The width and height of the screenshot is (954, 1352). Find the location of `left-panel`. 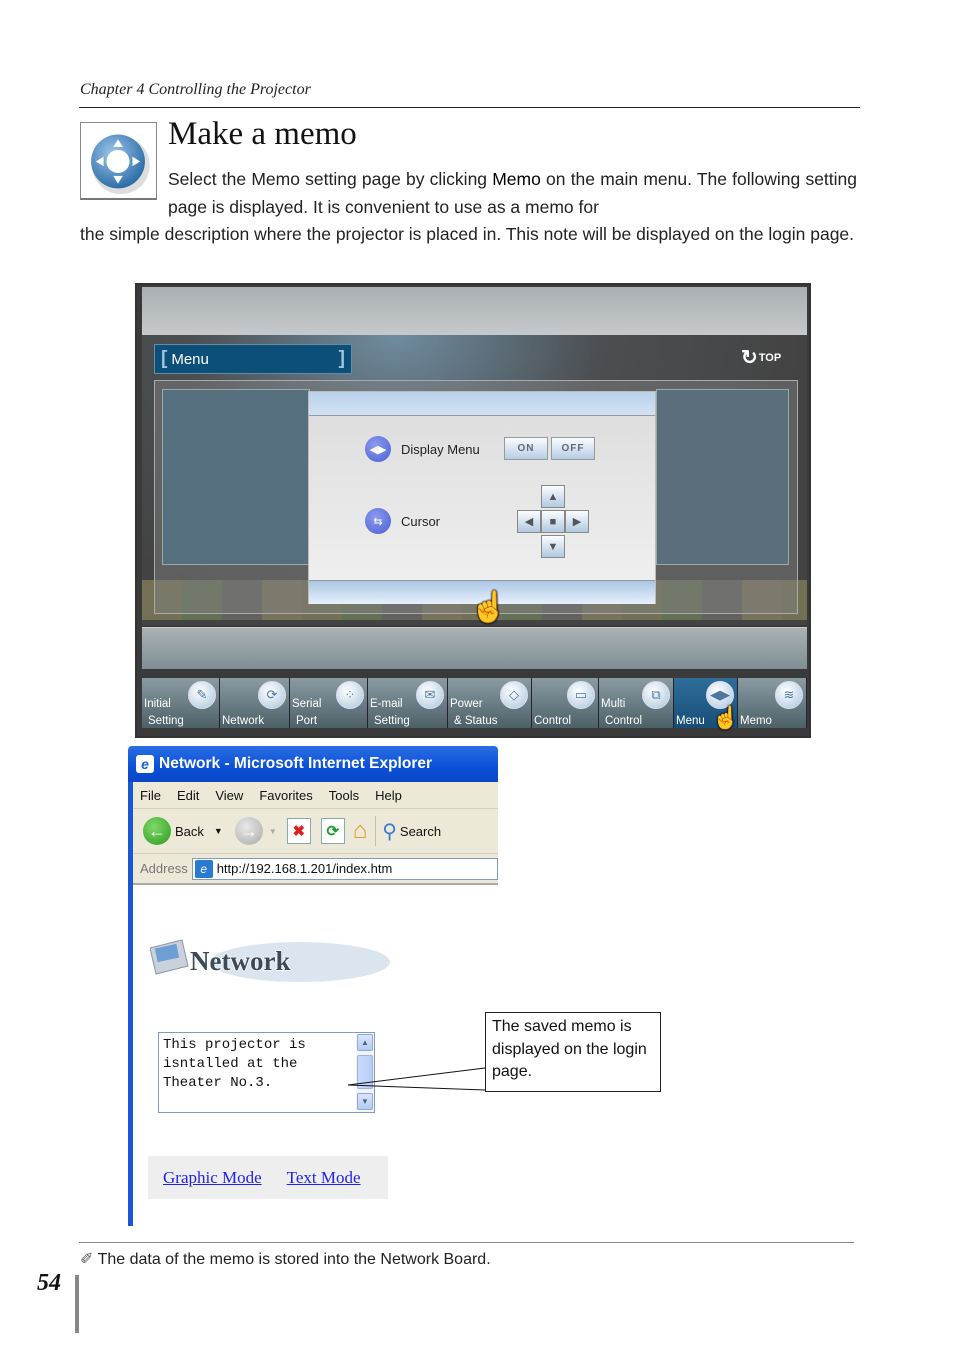

left-panel is located at coordinates (236, 477).